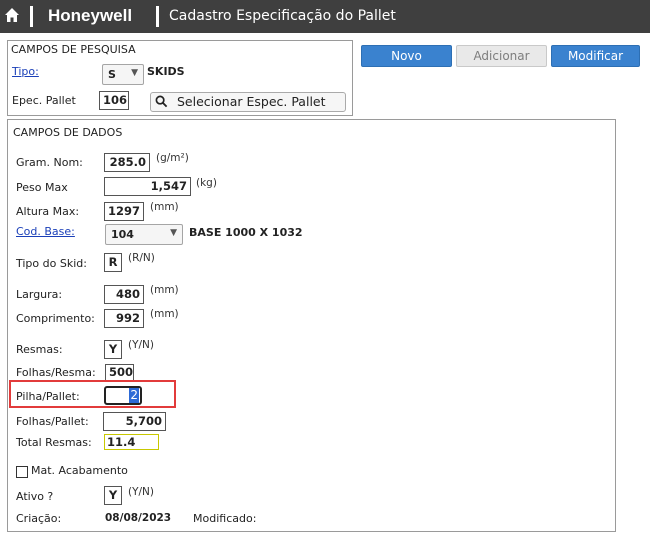 This screenshot has width=650, height=545. What do you see at coordinates (56, 372) in the screenshot?
I see `folhas-resma-label: Folhas/Resma:` at bounding box center [56, 372].